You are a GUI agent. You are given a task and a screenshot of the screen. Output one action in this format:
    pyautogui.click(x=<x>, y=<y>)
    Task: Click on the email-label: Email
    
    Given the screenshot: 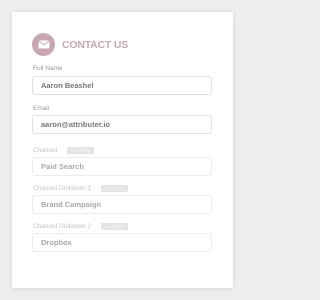 What is the action you would take?
    pyautogui.click(x=41, y=108)
    